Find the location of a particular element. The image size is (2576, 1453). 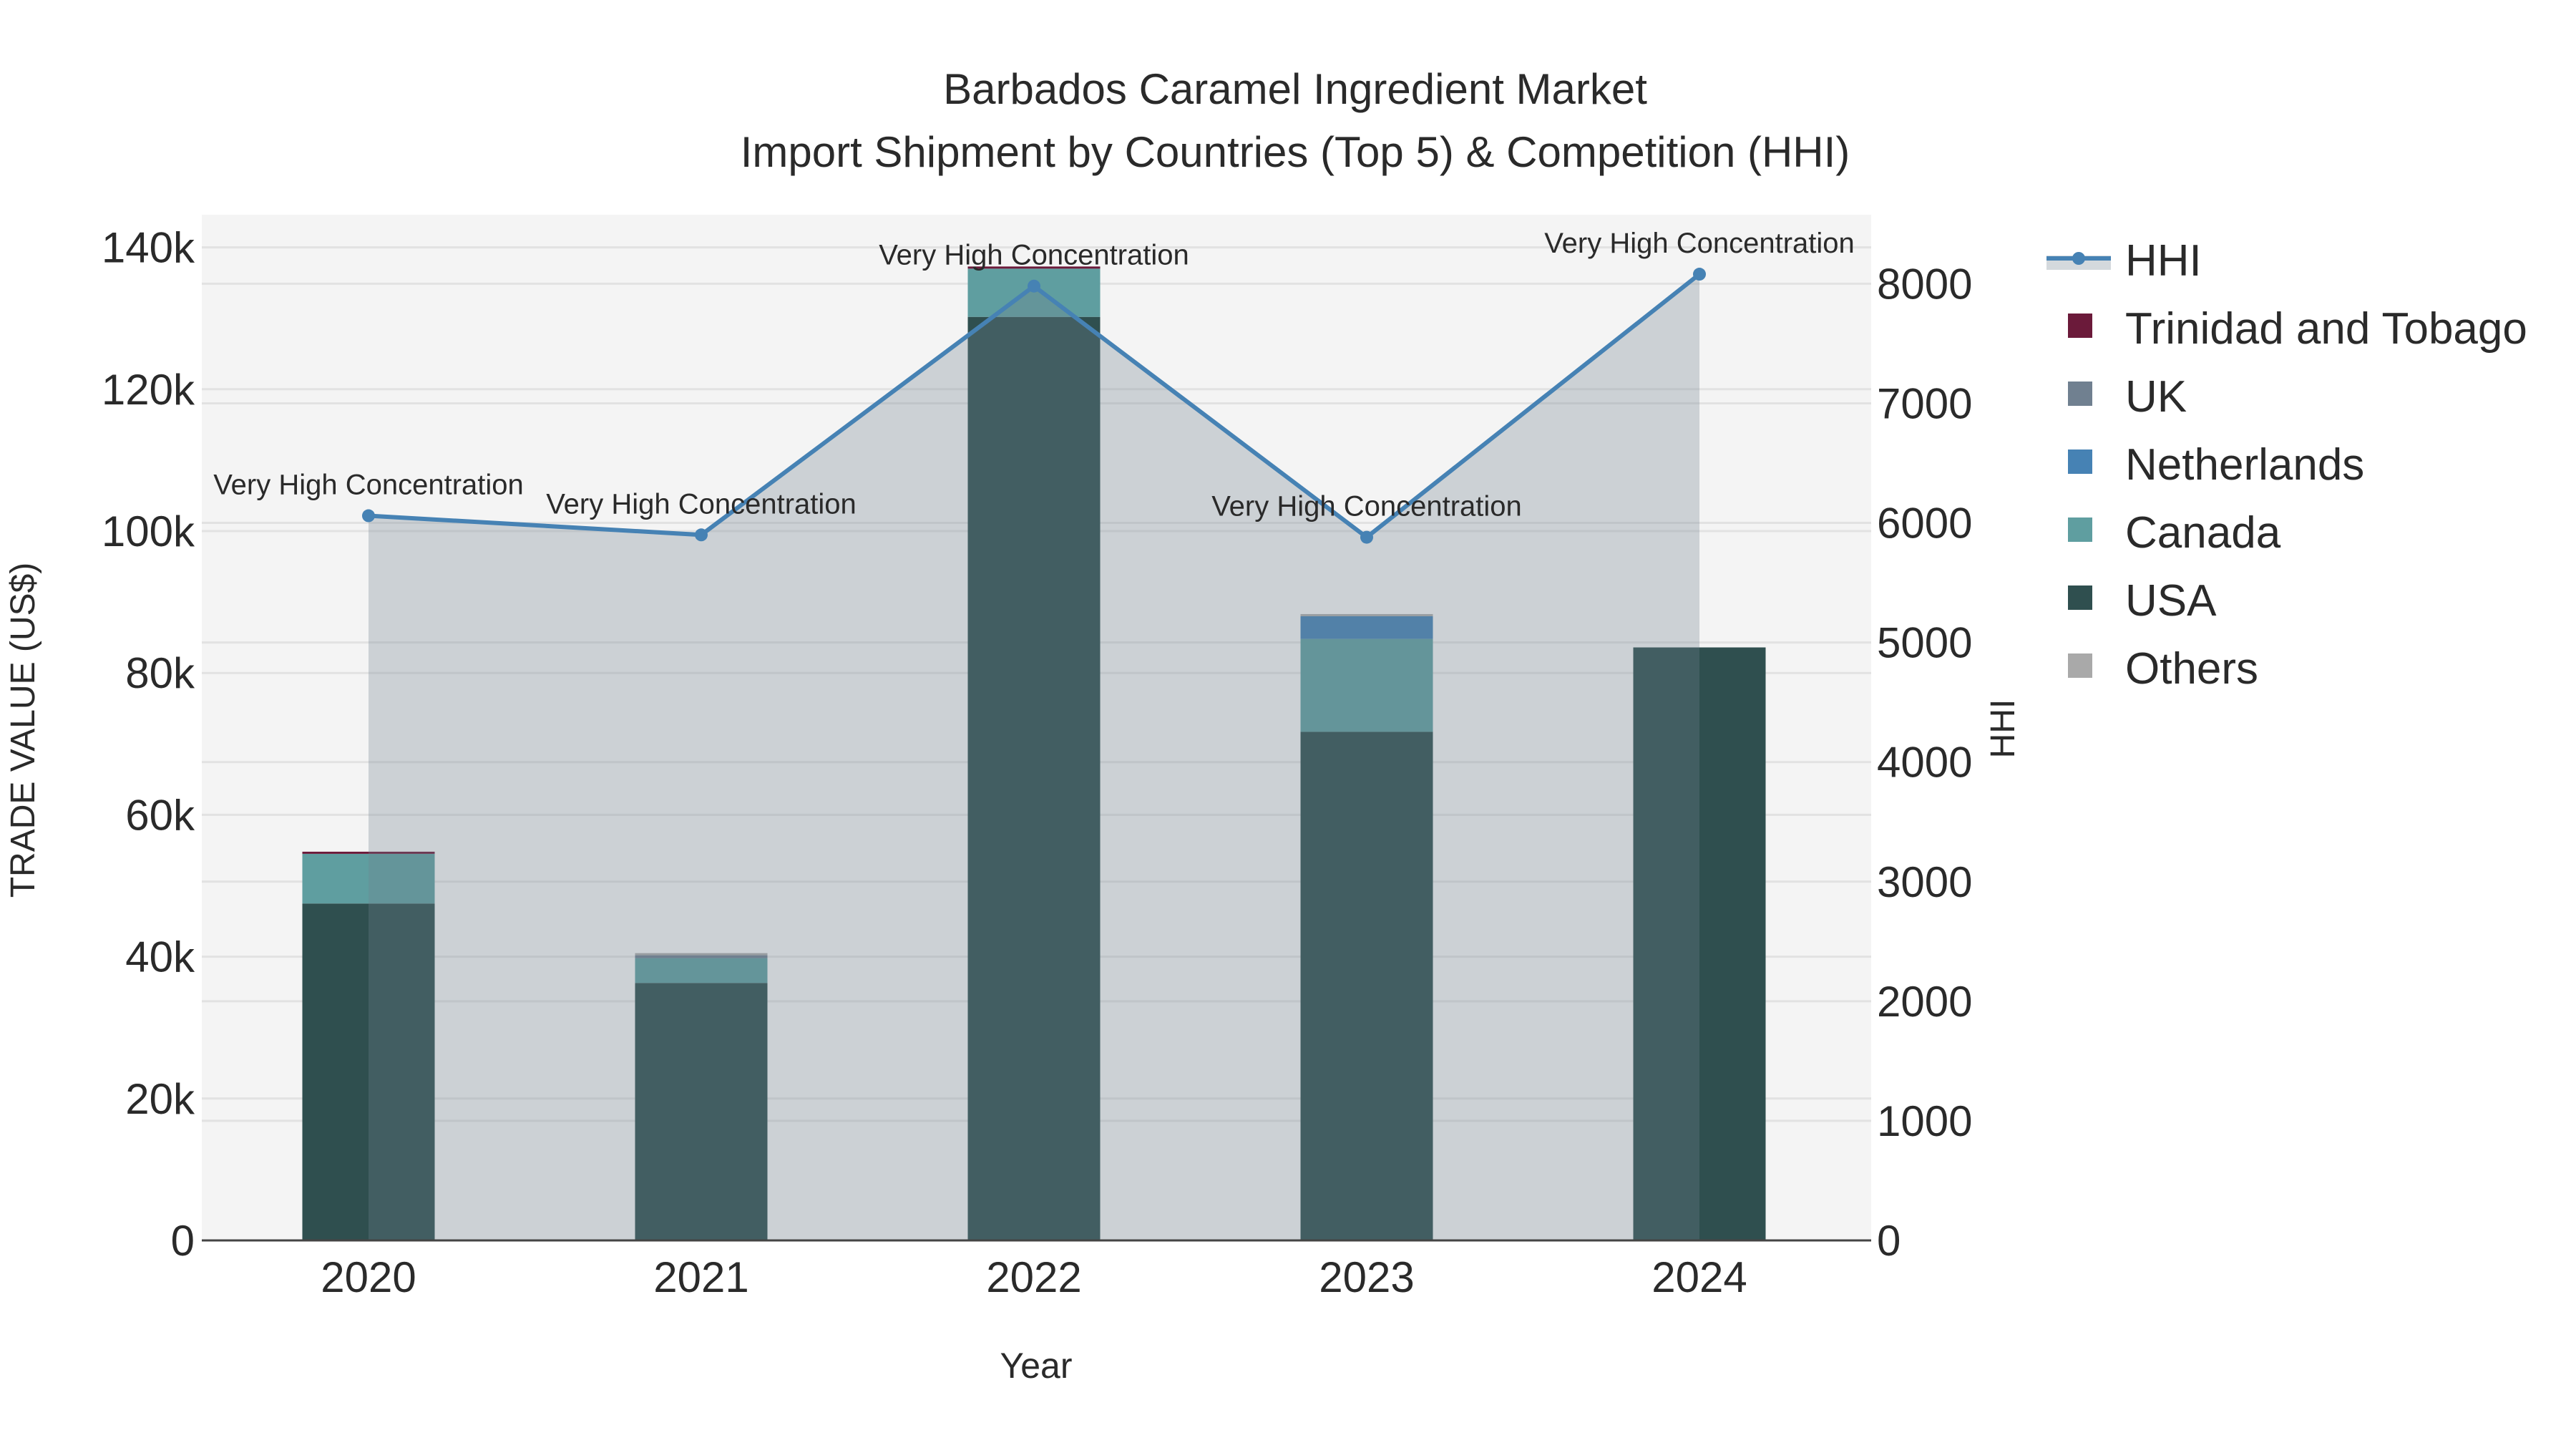

y2-tick-label: 8000 is located at coordinates (1924, 284).